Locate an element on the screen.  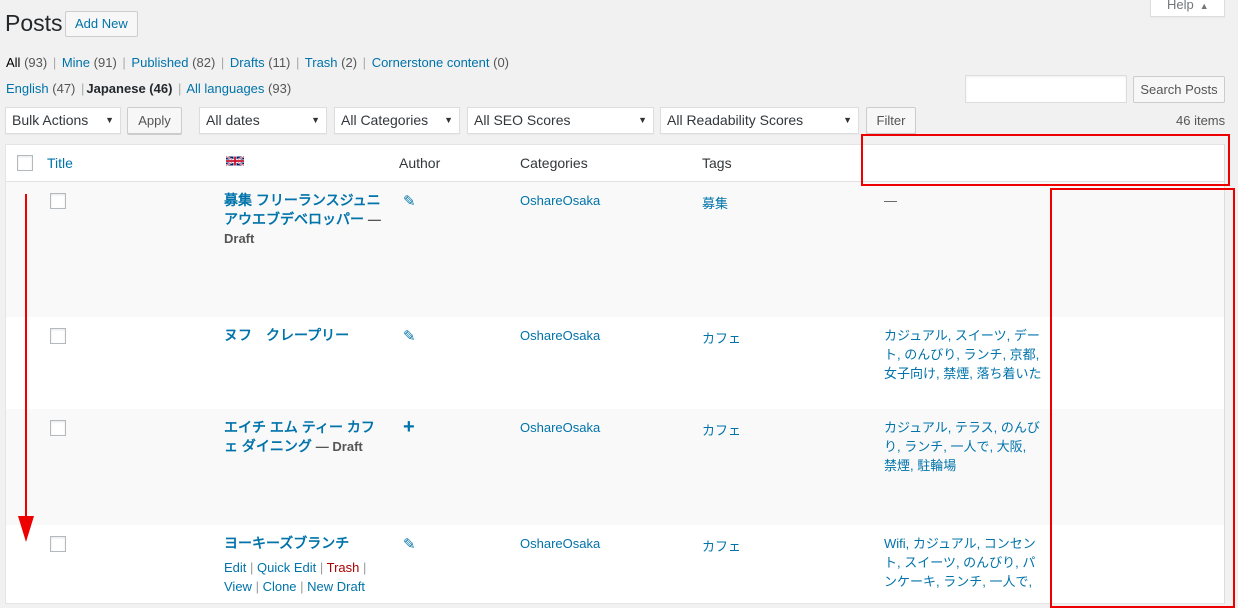
caret-up-icon: ▲ is located at coordinates (1204, 6).